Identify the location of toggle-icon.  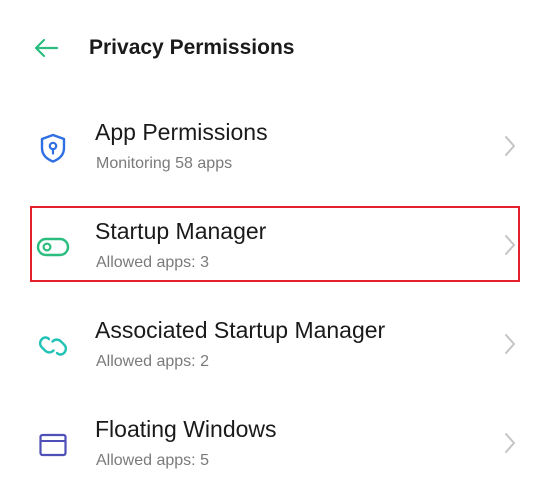
(53, 247).